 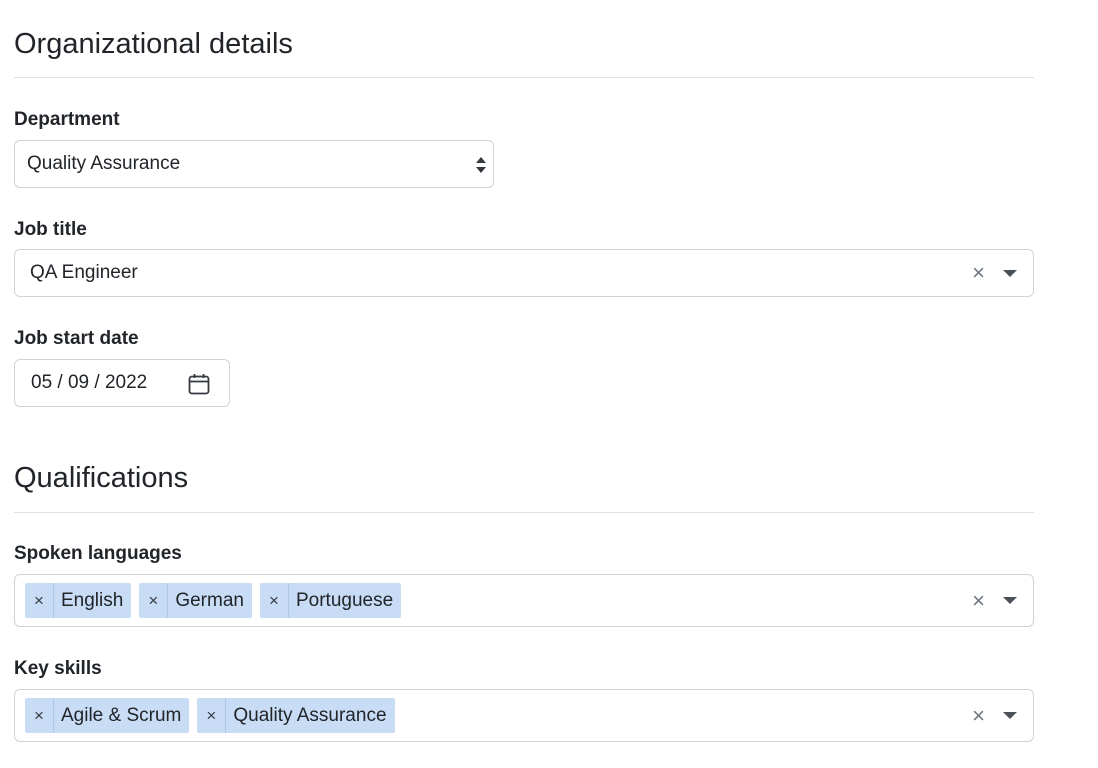 I want to click on job-start-date-label: Job start date, so click(x=76, y=338).